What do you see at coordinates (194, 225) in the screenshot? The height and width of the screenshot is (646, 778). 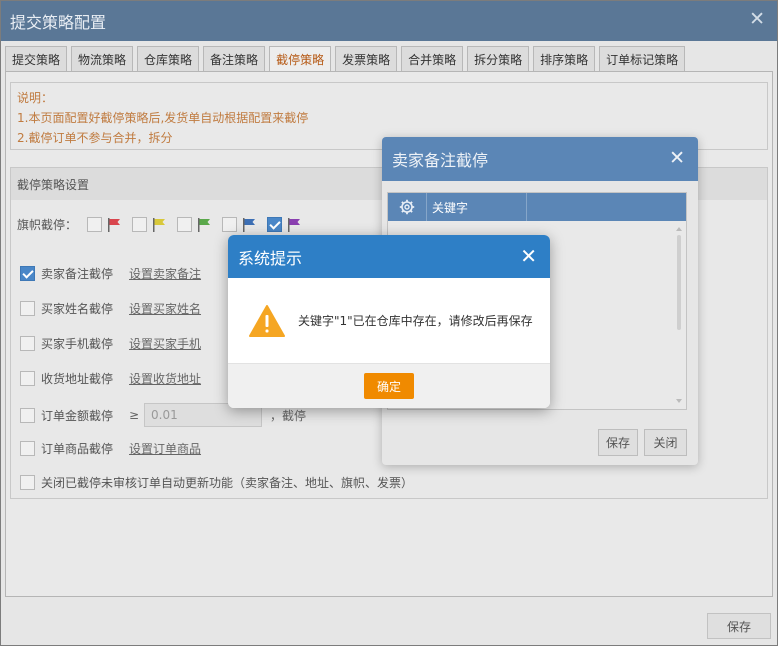 I see `flag-option-green` at bounding box center [194, 225].